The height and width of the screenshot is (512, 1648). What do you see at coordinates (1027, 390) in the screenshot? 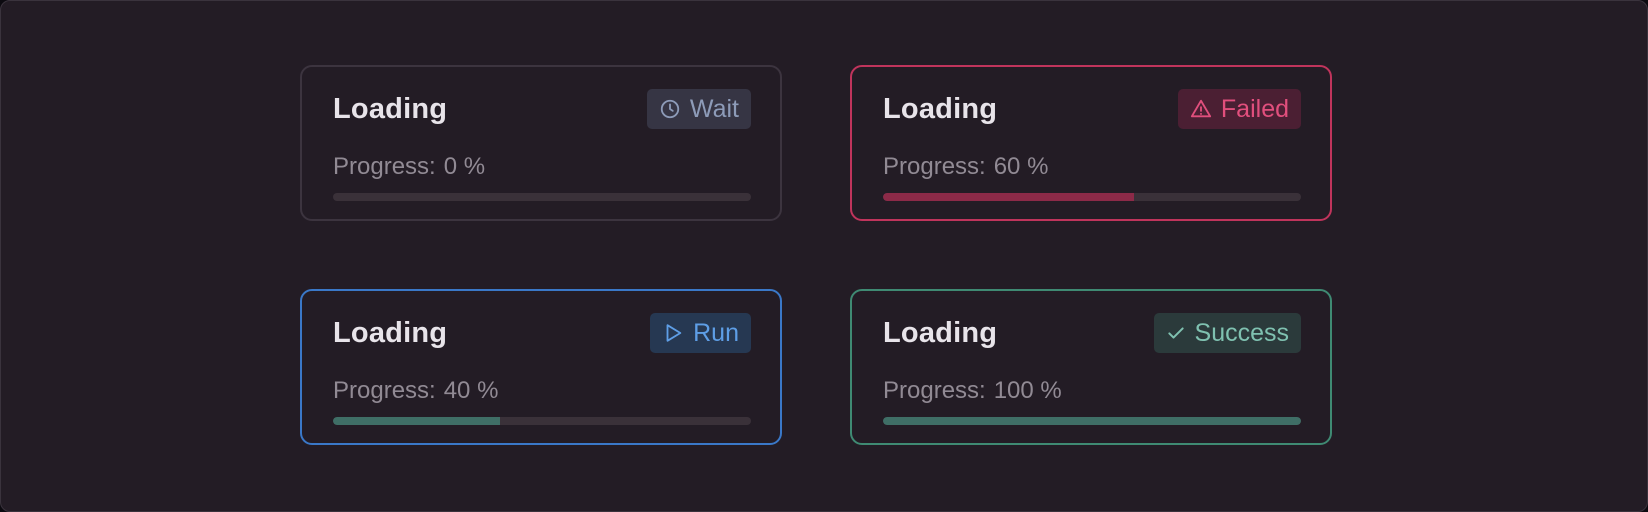
I see `progress-value: 100 %` at bounding box center [1027, 390].